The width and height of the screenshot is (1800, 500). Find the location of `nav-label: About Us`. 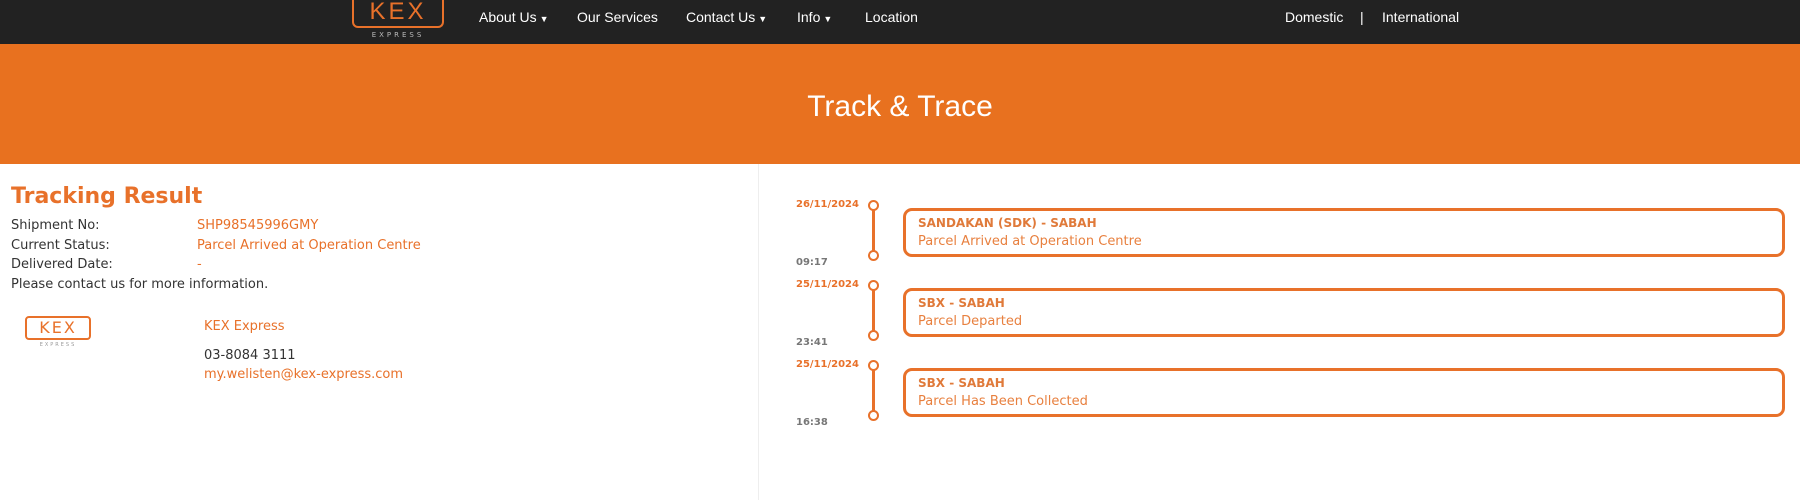

nav-label: About Us is located at coordinates (508, 17).